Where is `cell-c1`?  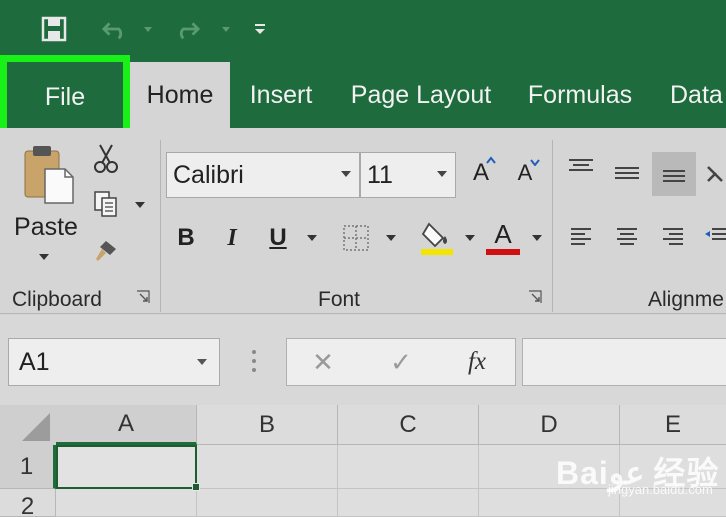 cell-c1 is located at coordinates (408, 467).